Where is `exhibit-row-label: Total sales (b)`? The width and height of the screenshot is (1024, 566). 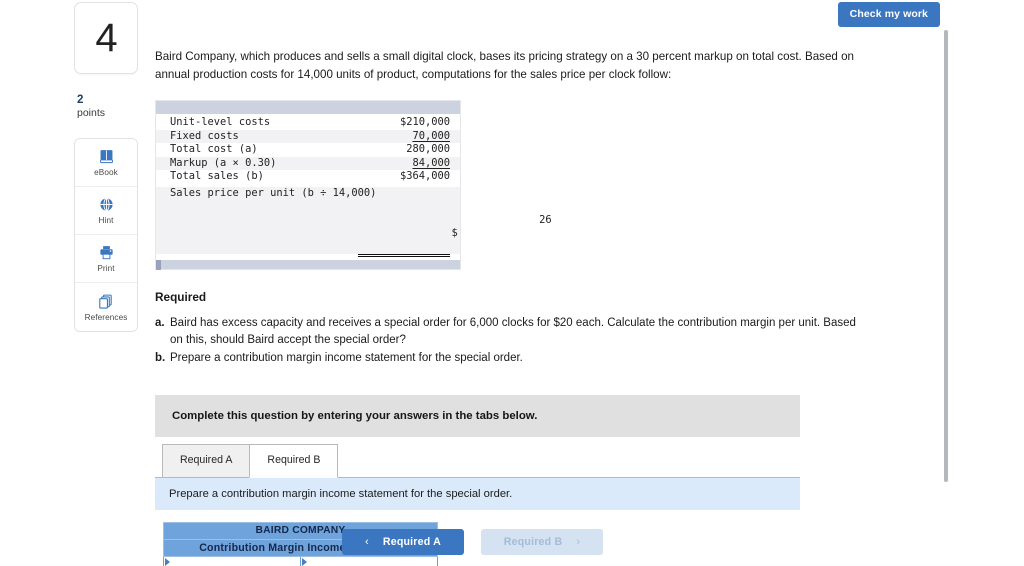 exhibit-row-label: Total sales (b) is located at coordinates (217, 176).